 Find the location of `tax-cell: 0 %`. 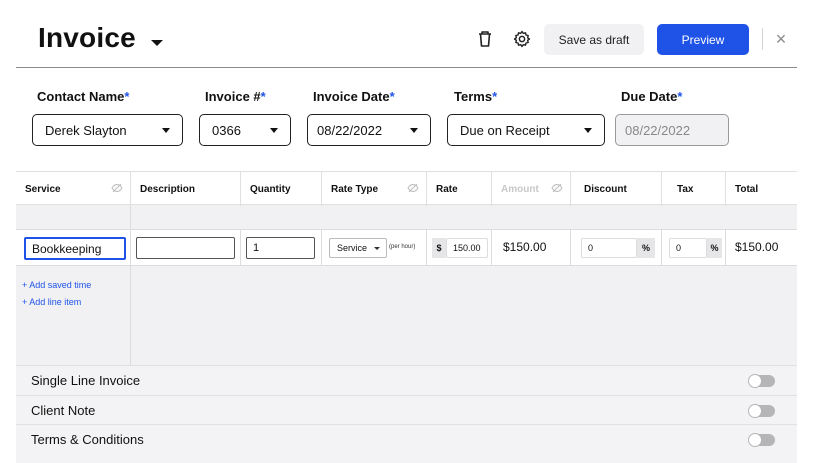

tax-cell: 0 % is located at coordinates (694, 247).